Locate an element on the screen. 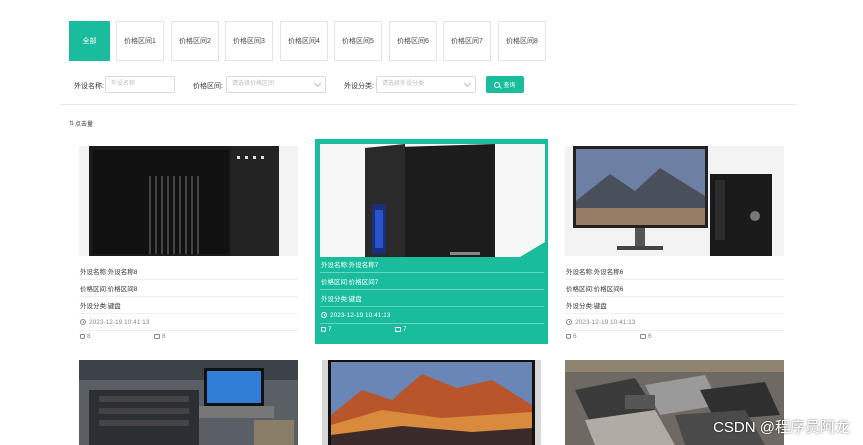 The image size is (863, 445). gaming-pc-tower-image is located at coordinates (432, 200).